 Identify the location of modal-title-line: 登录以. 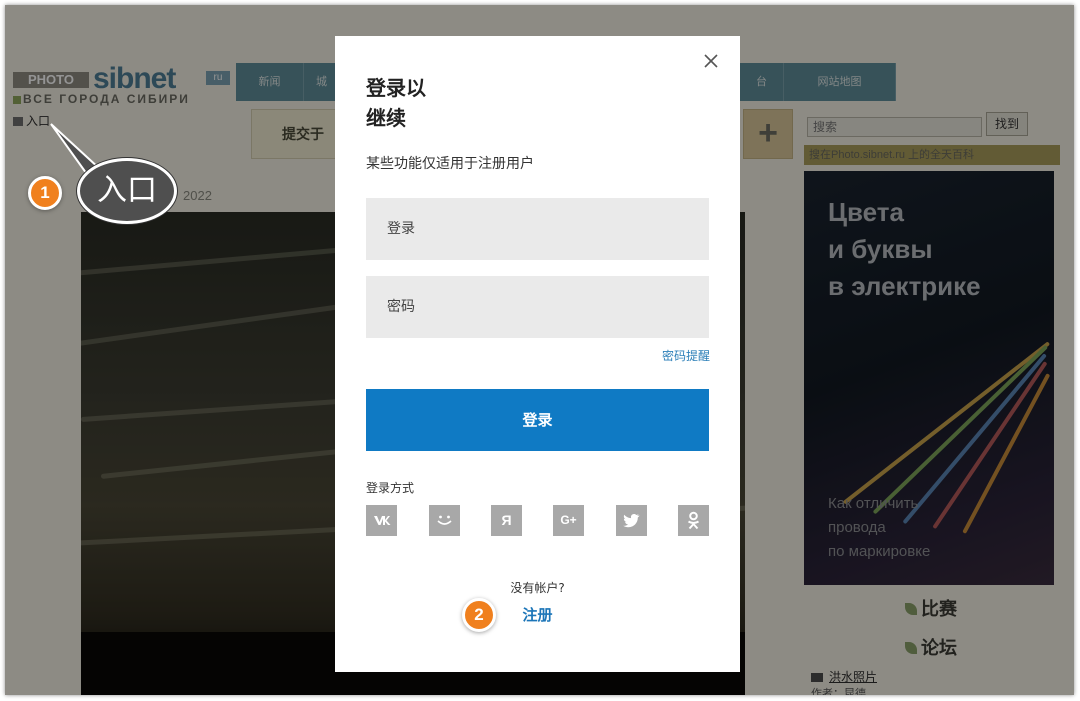
(396, 88).